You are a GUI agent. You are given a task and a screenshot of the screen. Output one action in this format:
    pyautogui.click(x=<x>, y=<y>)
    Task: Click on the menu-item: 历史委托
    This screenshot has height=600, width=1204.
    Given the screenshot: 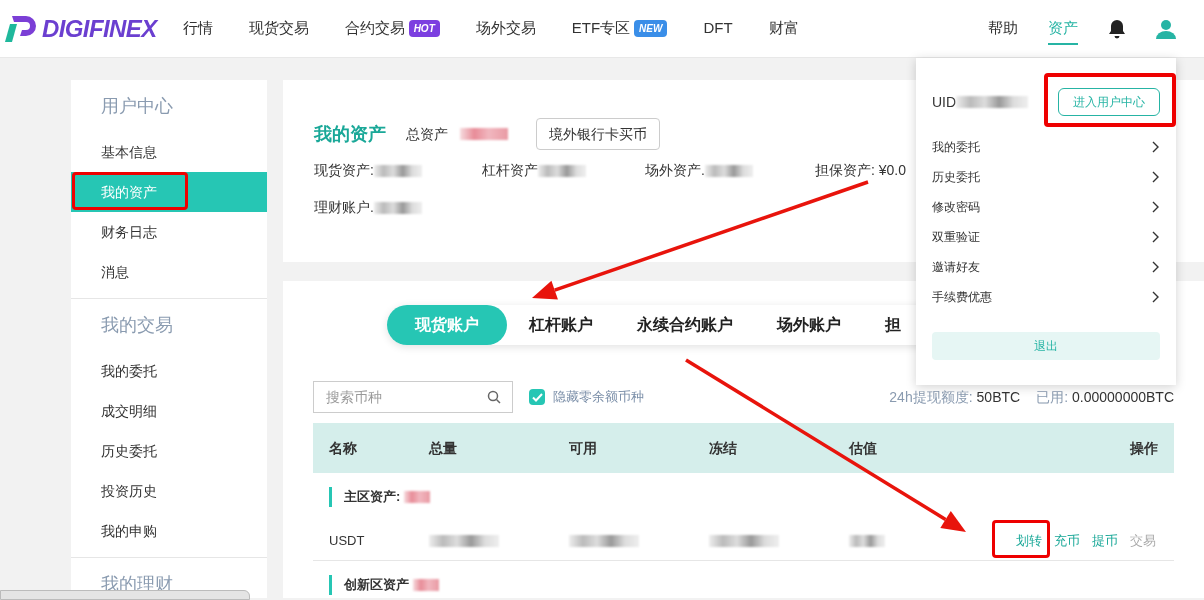 What is the action you would take?
    pyautogui.click(x=1046, y=177)
    